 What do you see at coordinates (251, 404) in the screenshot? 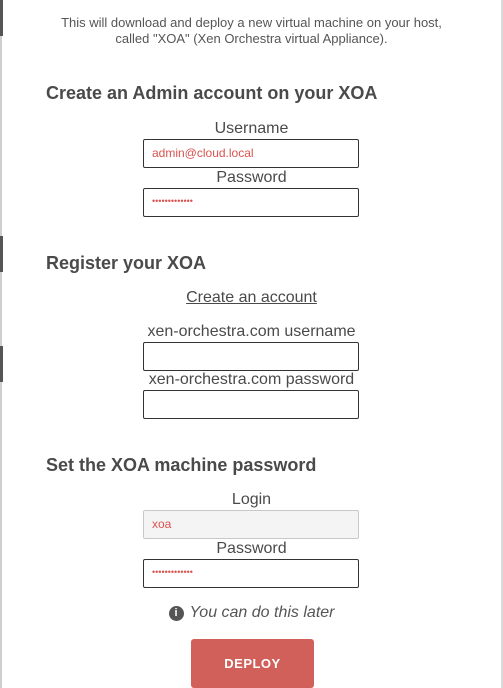
I see `xo-password-input` at bounding box center [251, 404].